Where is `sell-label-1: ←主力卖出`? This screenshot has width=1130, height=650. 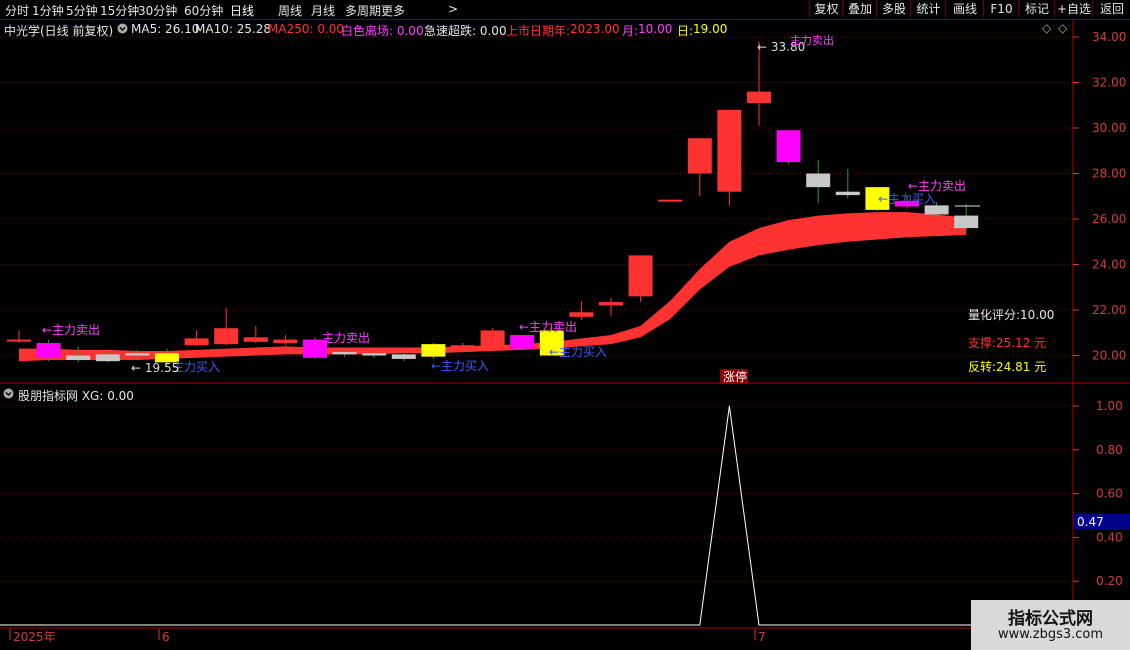 sell-label-1: ←主力卖出 is located at coordinates (71, 330).